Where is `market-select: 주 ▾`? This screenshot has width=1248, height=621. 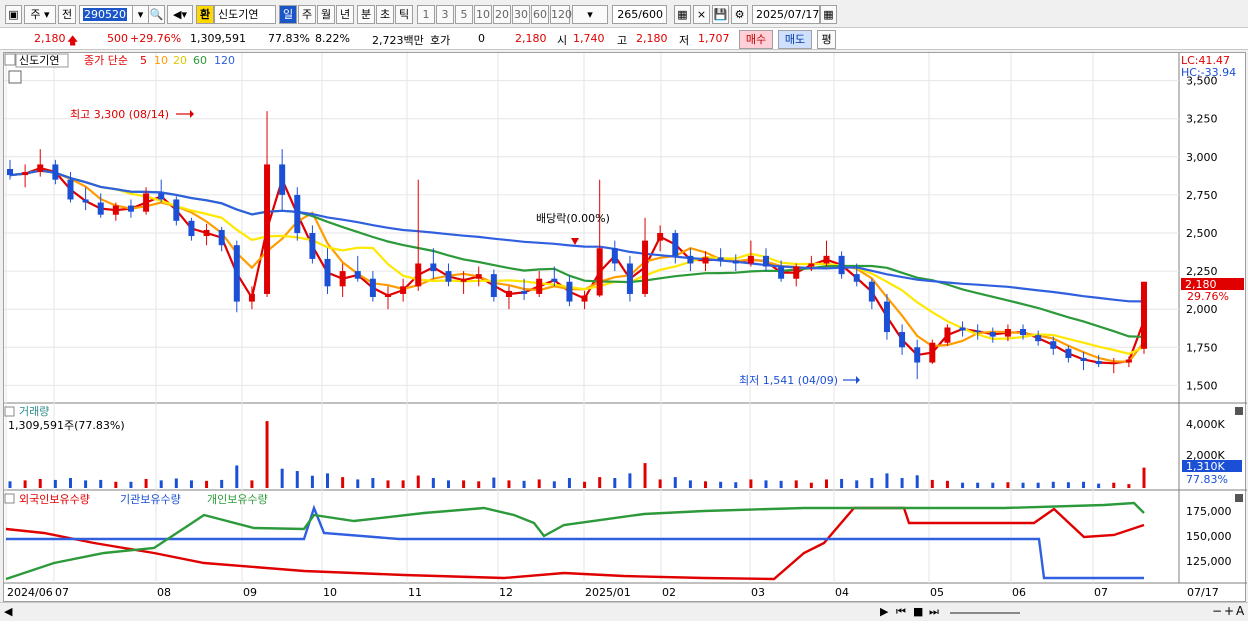 market-select: 주 ▾ is located at coordinates (40, 14).